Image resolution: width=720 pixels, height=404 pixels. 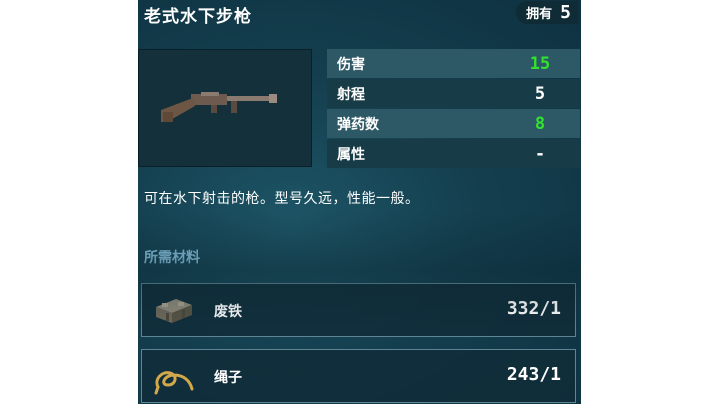 What do you see at coordinates (453, 93) in the screenshot?
I see `stat-row-range: 射程 5` at bounding box center [453, 93].